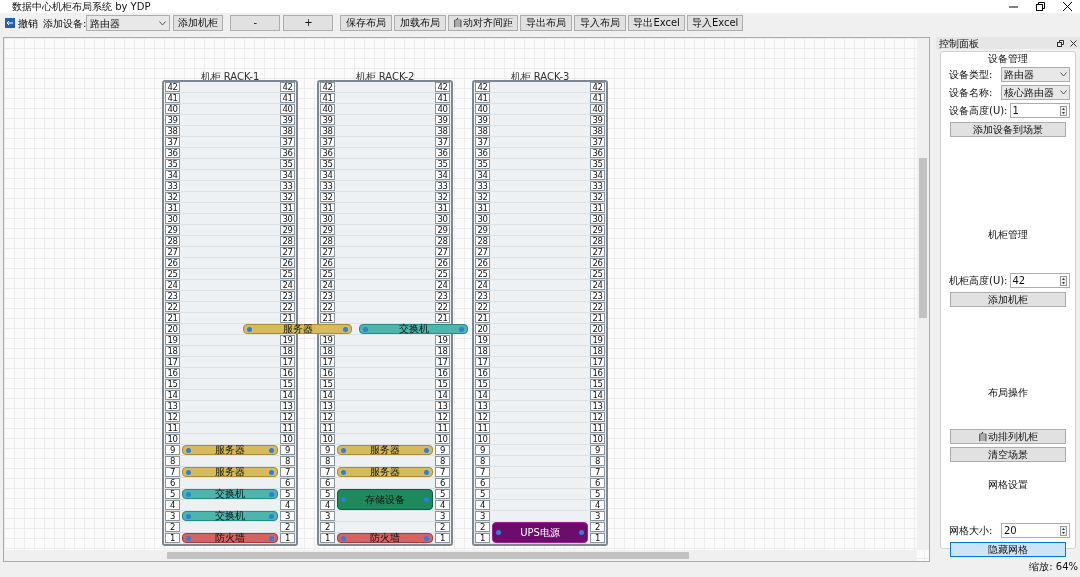 Image resolution: width=1080 pixels, height=577 pixels. I want to click on toolbar-button: 保存布局, so click(366, 23).